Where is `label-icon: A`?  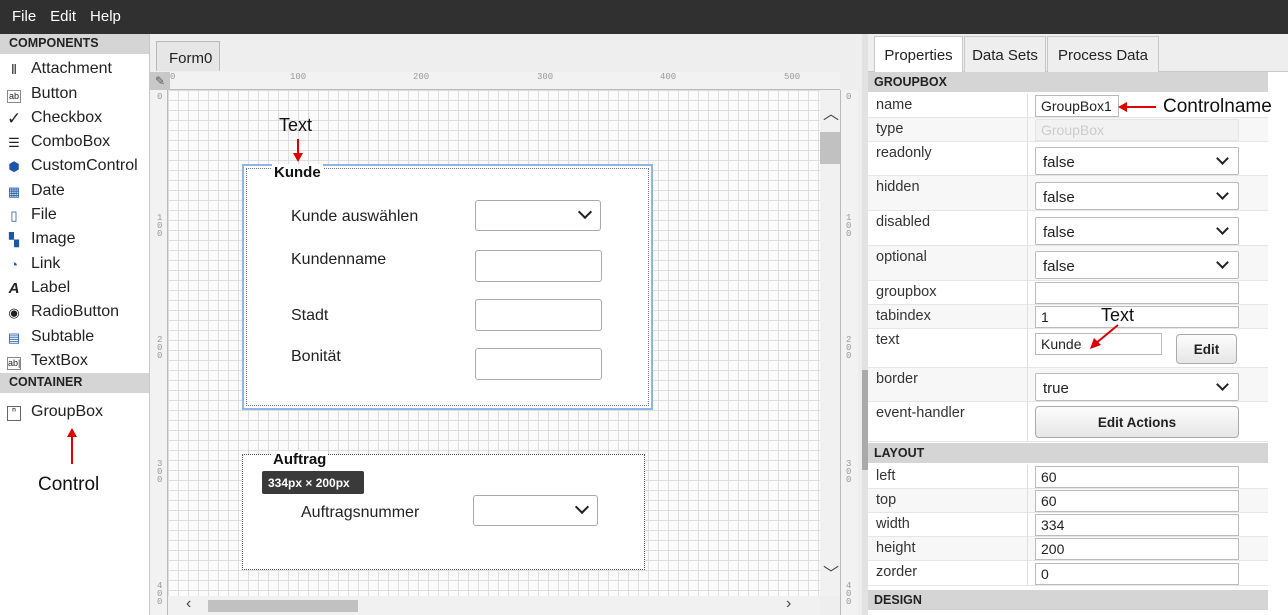 label-icon: A is located at coordinates (14, 288).